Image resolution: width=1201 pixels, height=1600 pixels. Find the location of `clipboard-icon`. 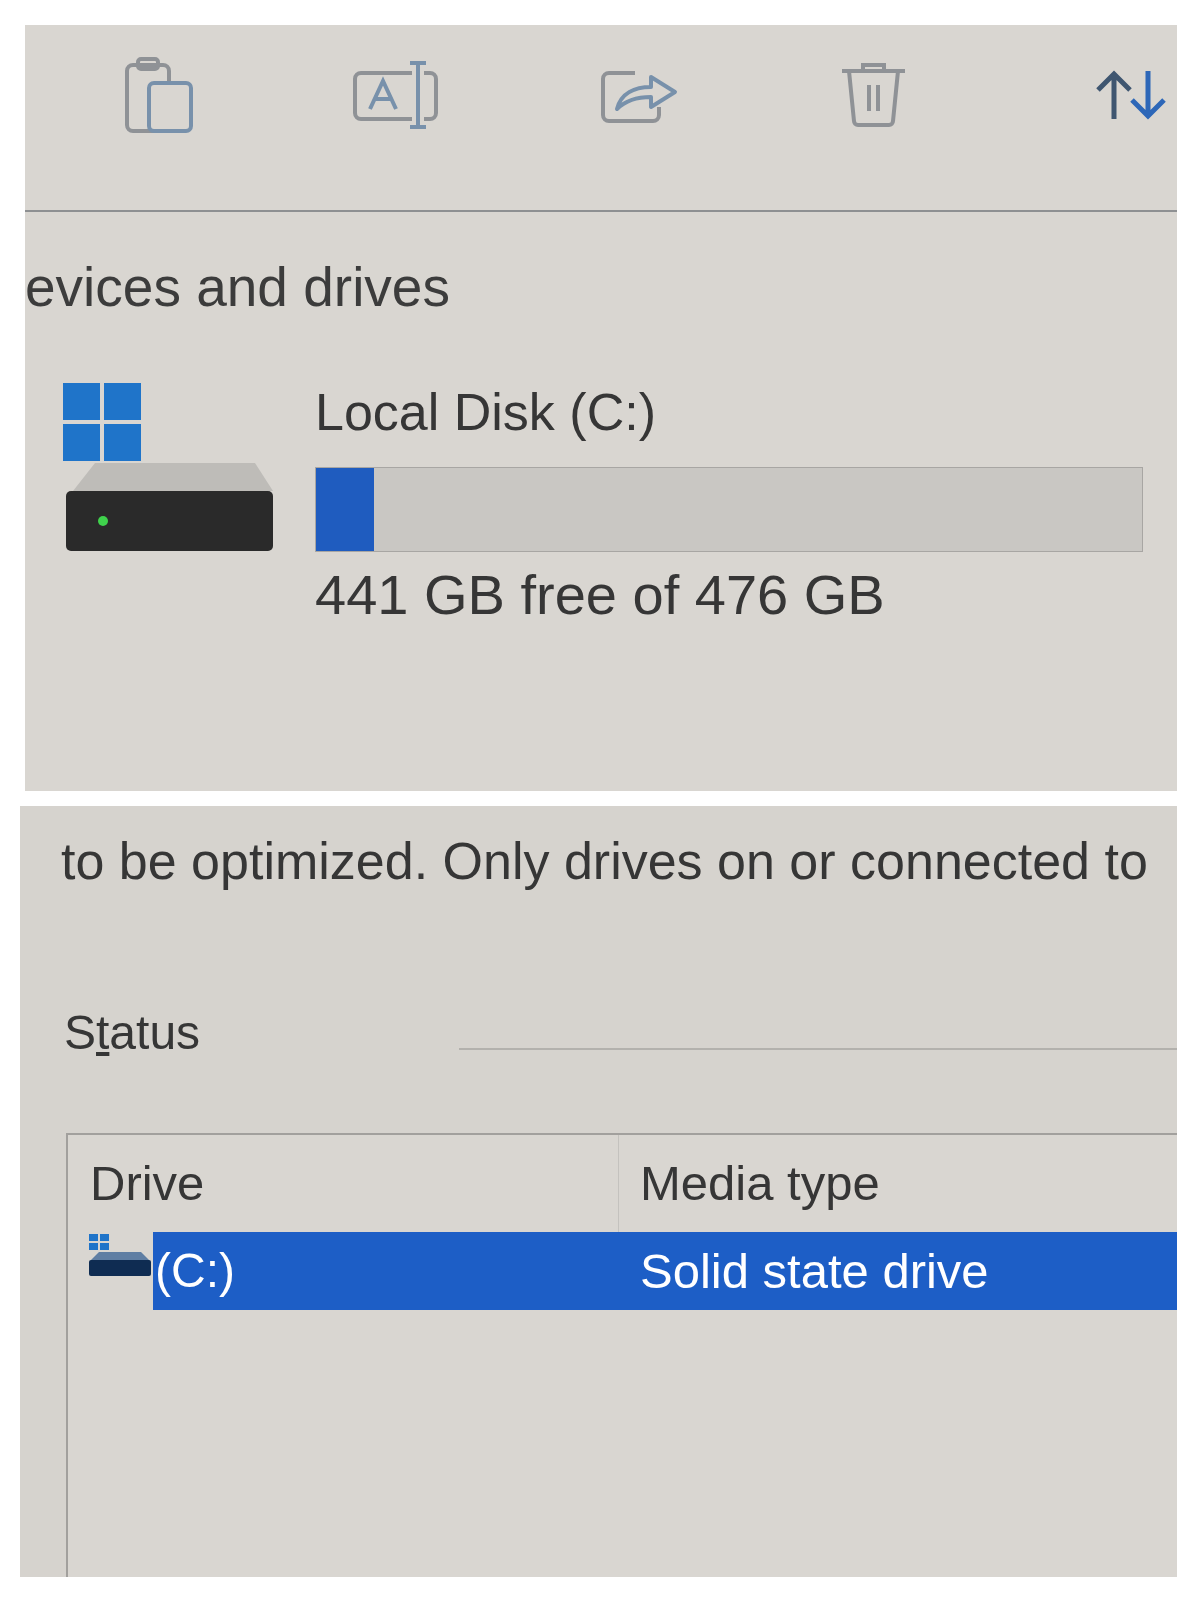

clipboard-icon is located at coordinates (159, 95).